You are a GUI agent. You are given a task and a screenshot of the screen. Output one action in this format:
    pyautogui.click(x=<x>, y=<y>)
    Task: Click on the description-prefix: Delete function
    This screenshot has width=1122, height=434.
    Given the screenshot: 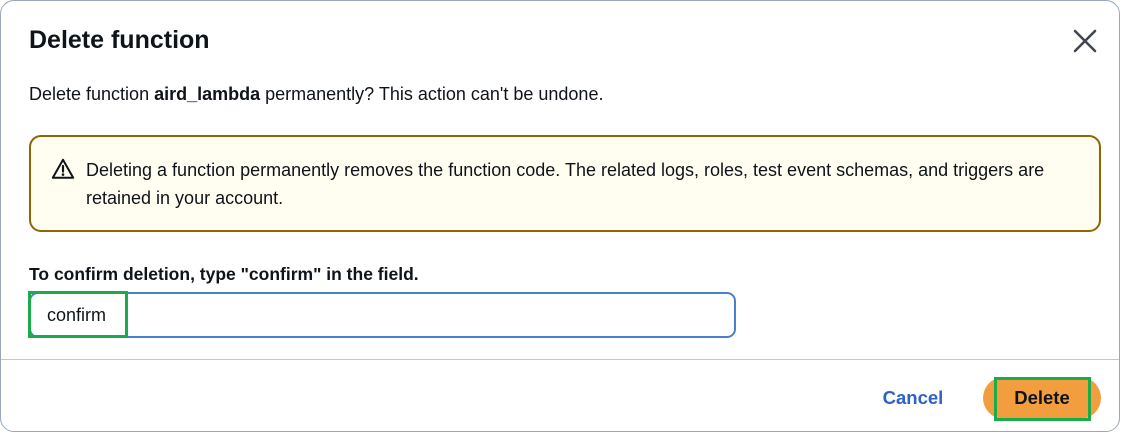 What is the action you would take?
    pyautogui.click(x=92, y=94)
    